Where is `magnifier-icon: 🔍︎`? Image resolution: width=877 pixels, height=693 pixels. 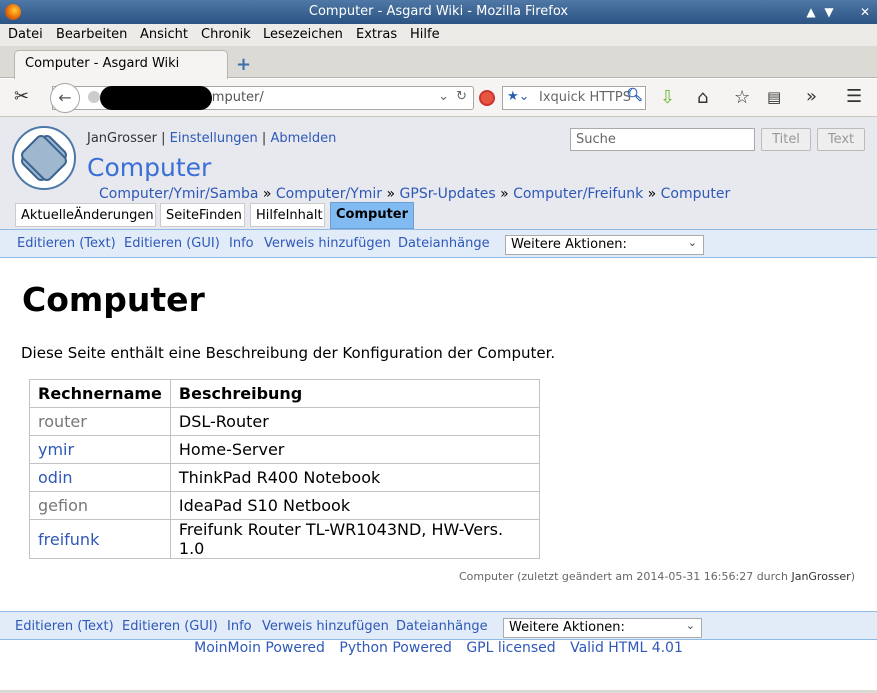
magnifier-icon: 🔍︎ is located at coordinates (634, 95).